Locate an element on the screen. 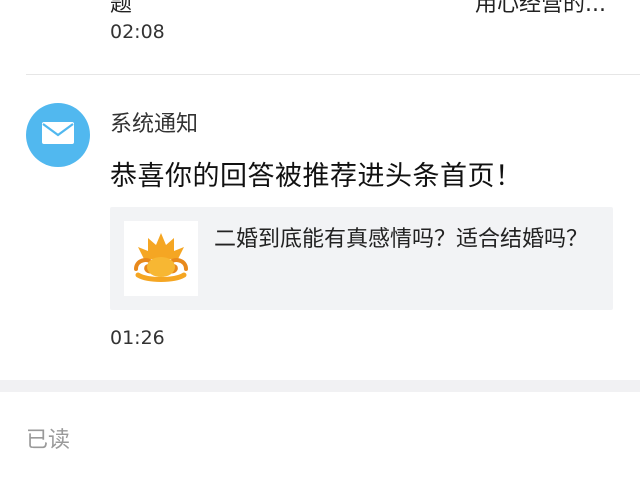 Image resolution: width=640 pixels, height=479 pixels. previous-snippet-text: 题 is located at coordinates (121, 8).